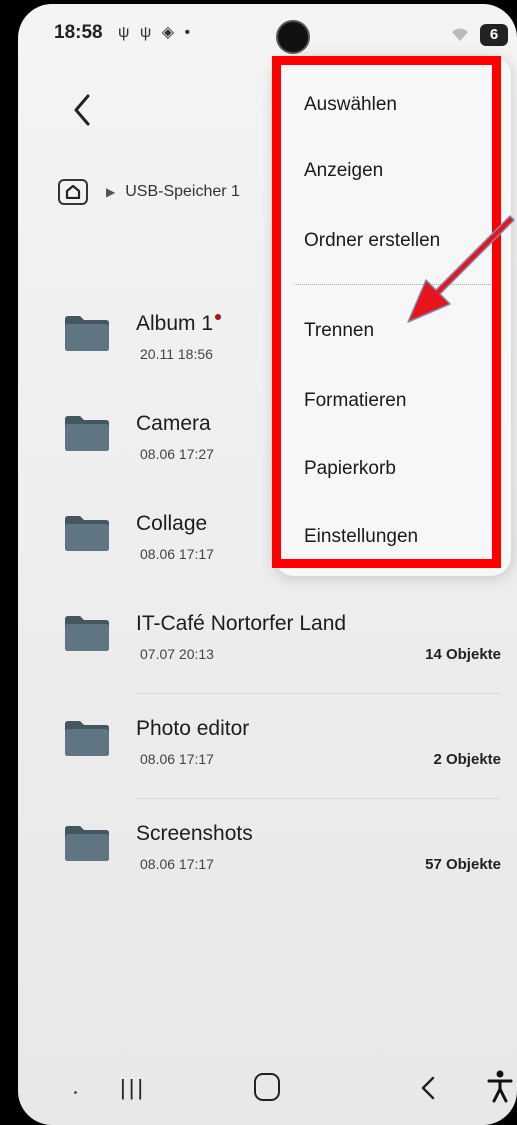 The height and width of the screenshot is (1125, 517). What do you see at coordinates (179, 324) in the screenshot?
I see `folder-name: Album 1` at bounding box center [179, 324].